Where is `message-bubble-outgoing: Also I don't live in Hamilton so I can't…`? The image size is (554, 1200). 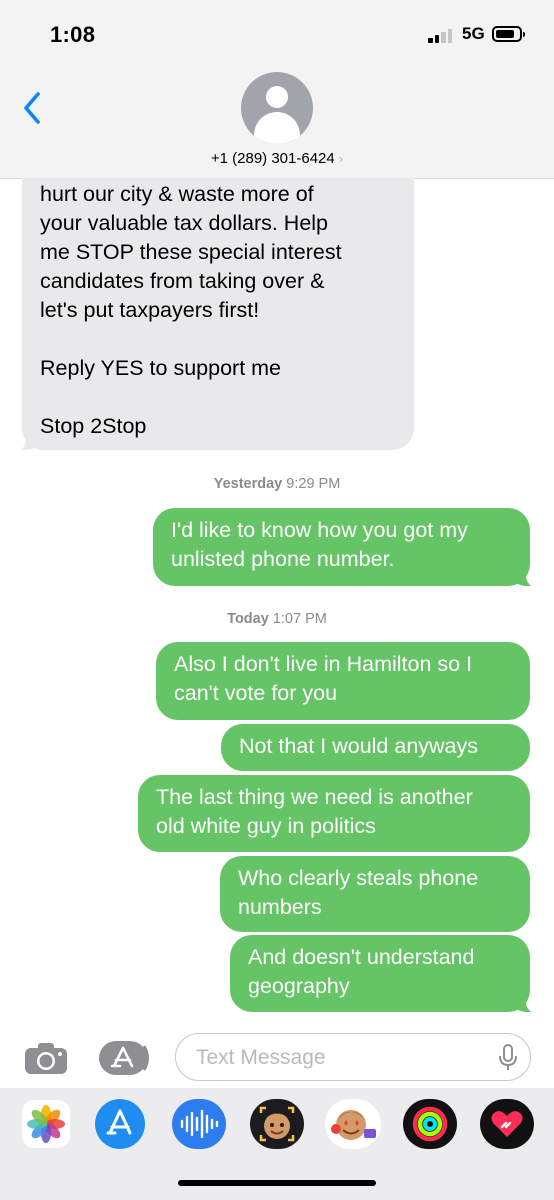 message-bubble-outgoing: Also I don't live in Hamilton so I can't… is located at coordinates (343, 681).